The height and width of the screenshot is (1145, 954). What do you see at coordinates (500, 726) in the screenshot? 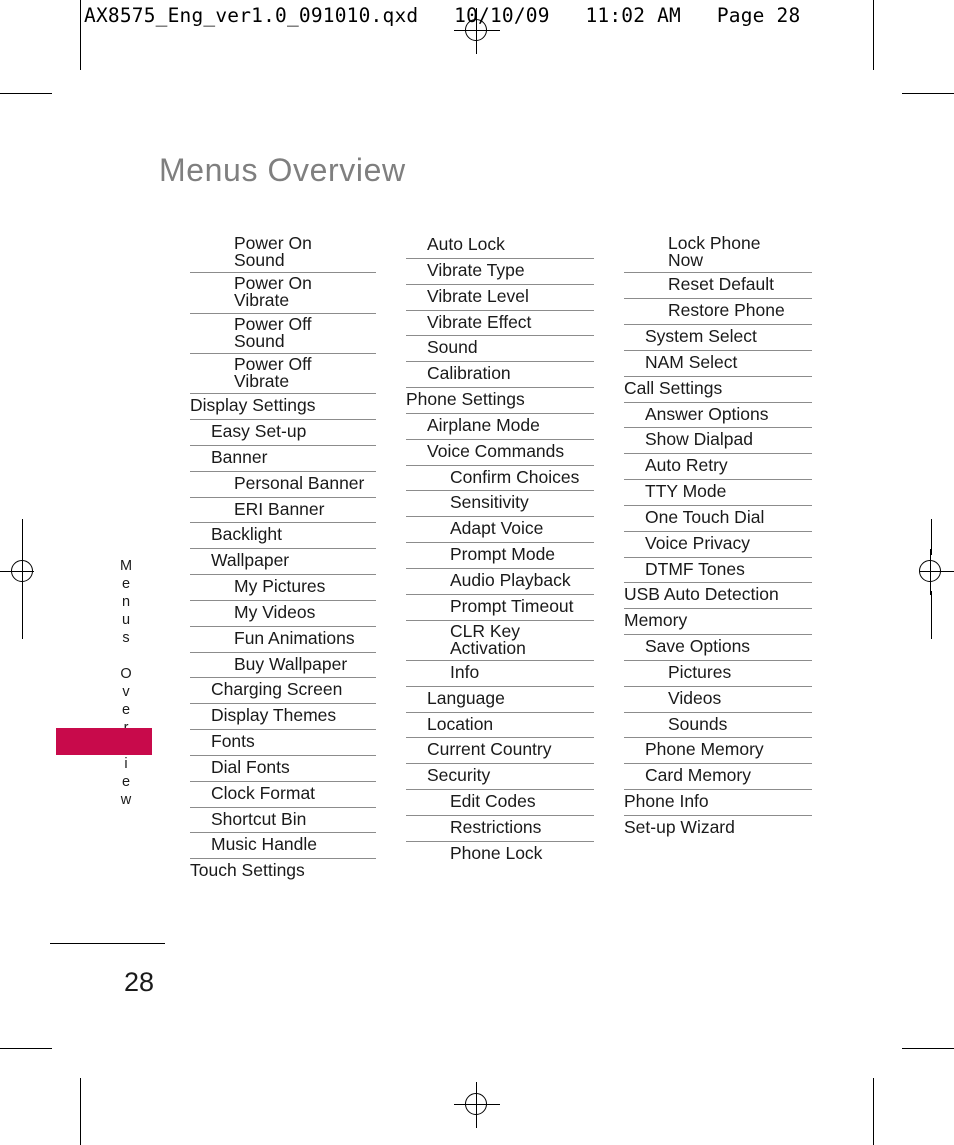
I see `menu-item: Location` at bounding box center [500, 726].